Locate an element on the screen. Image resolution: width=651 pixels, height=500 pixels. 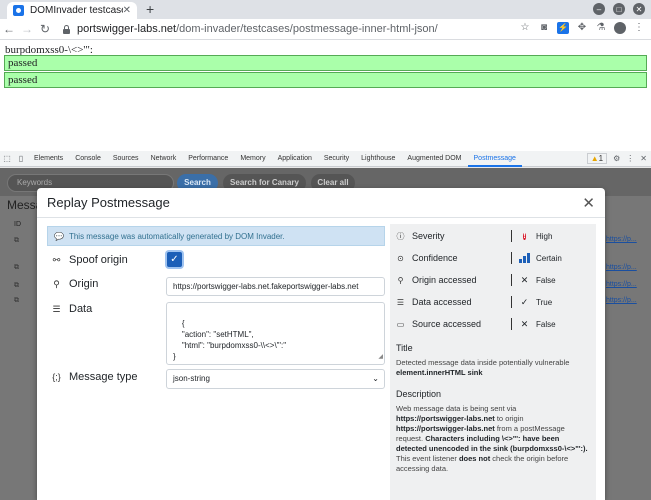
spoof-origin-row: ⚯ Spoof origin is located at coordinates (89, 260).